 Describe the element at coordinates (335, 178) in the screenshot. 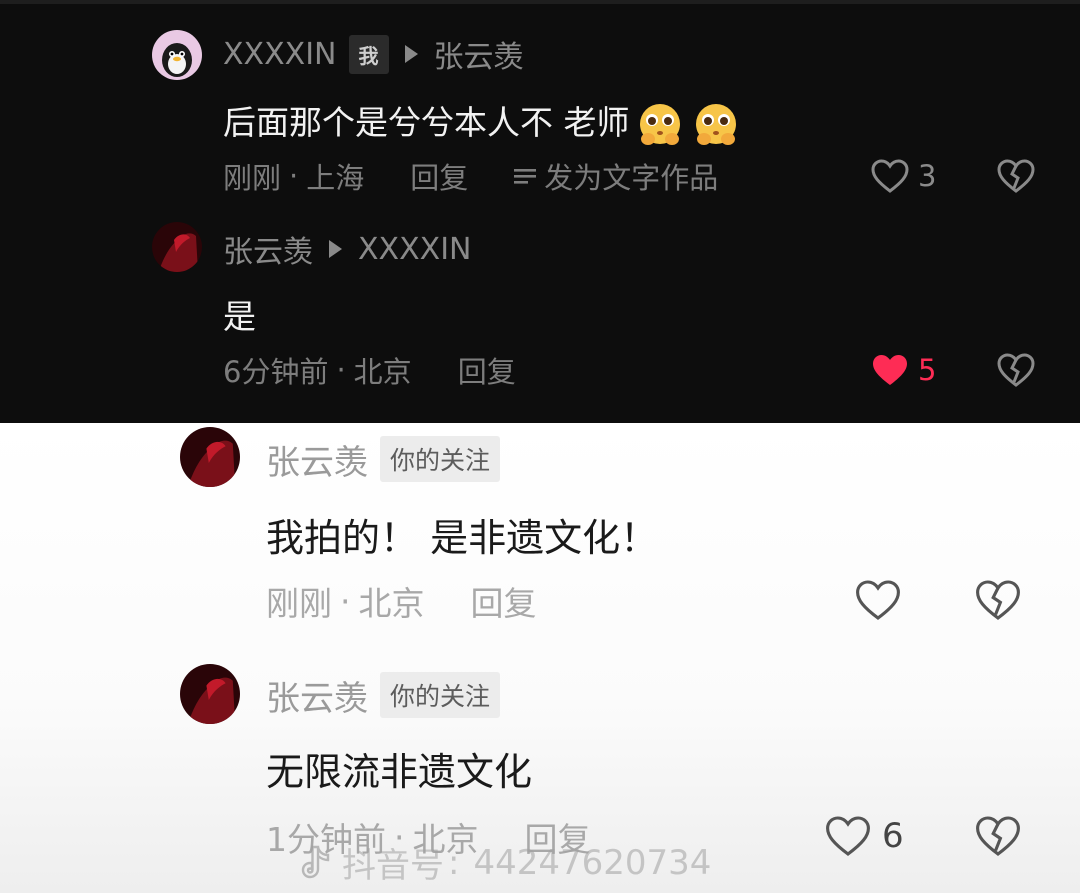

I see `comment-location: 上海` at that location.